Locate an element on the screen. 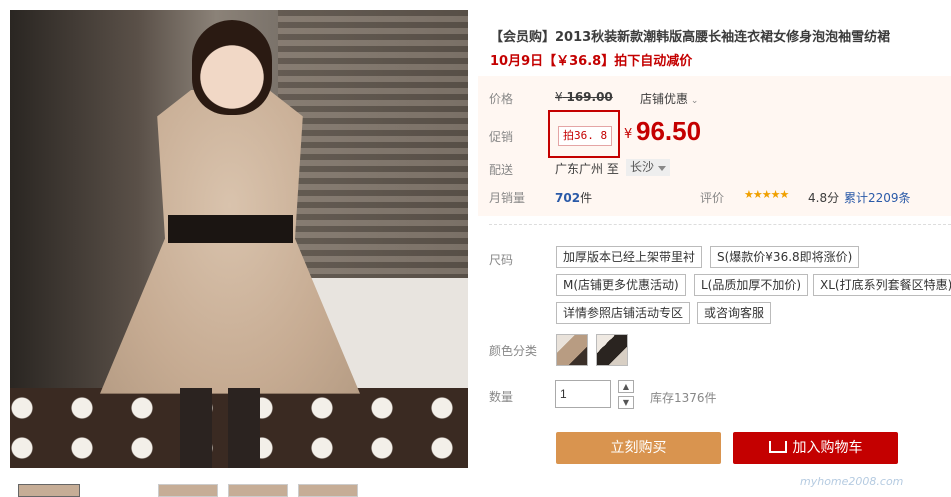  monthly-sales-label: 月销量 is located at coordinates (507, 198).